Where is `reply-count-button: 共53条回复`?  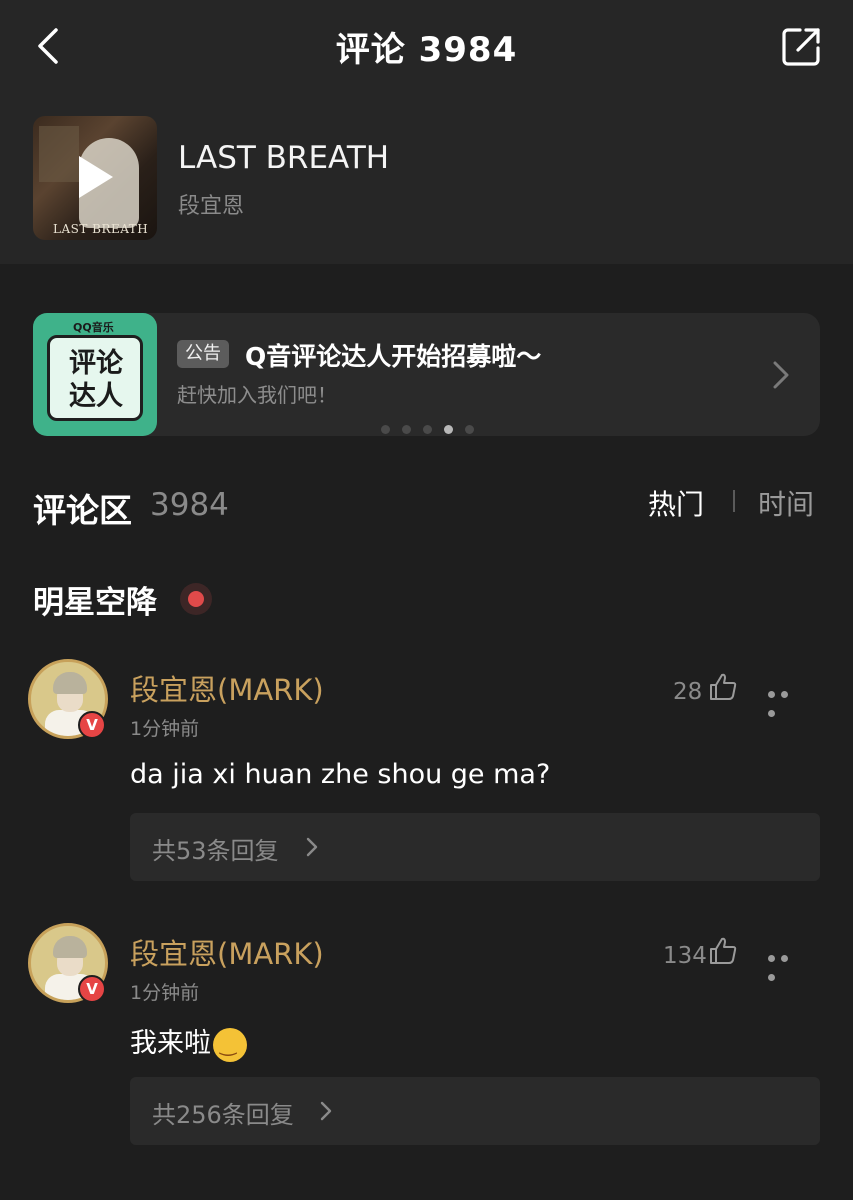
reply-count-button: 共53条回复 is located at coordinates (475, 847).